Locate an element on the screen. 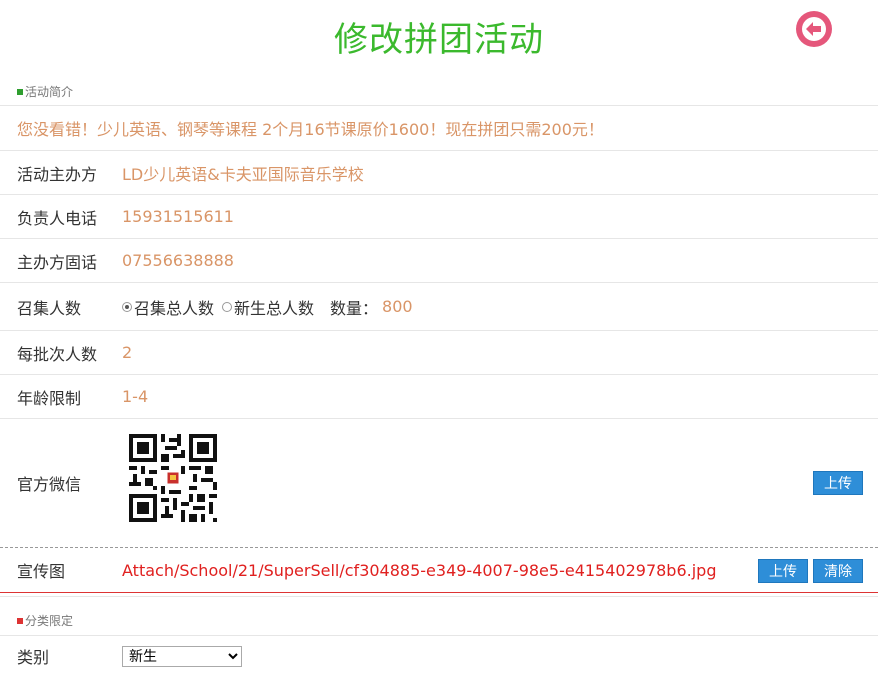 The height and width of the screenshot is (687, 878). wechat-label: 官方微信 is located at coordinates (49, 484).